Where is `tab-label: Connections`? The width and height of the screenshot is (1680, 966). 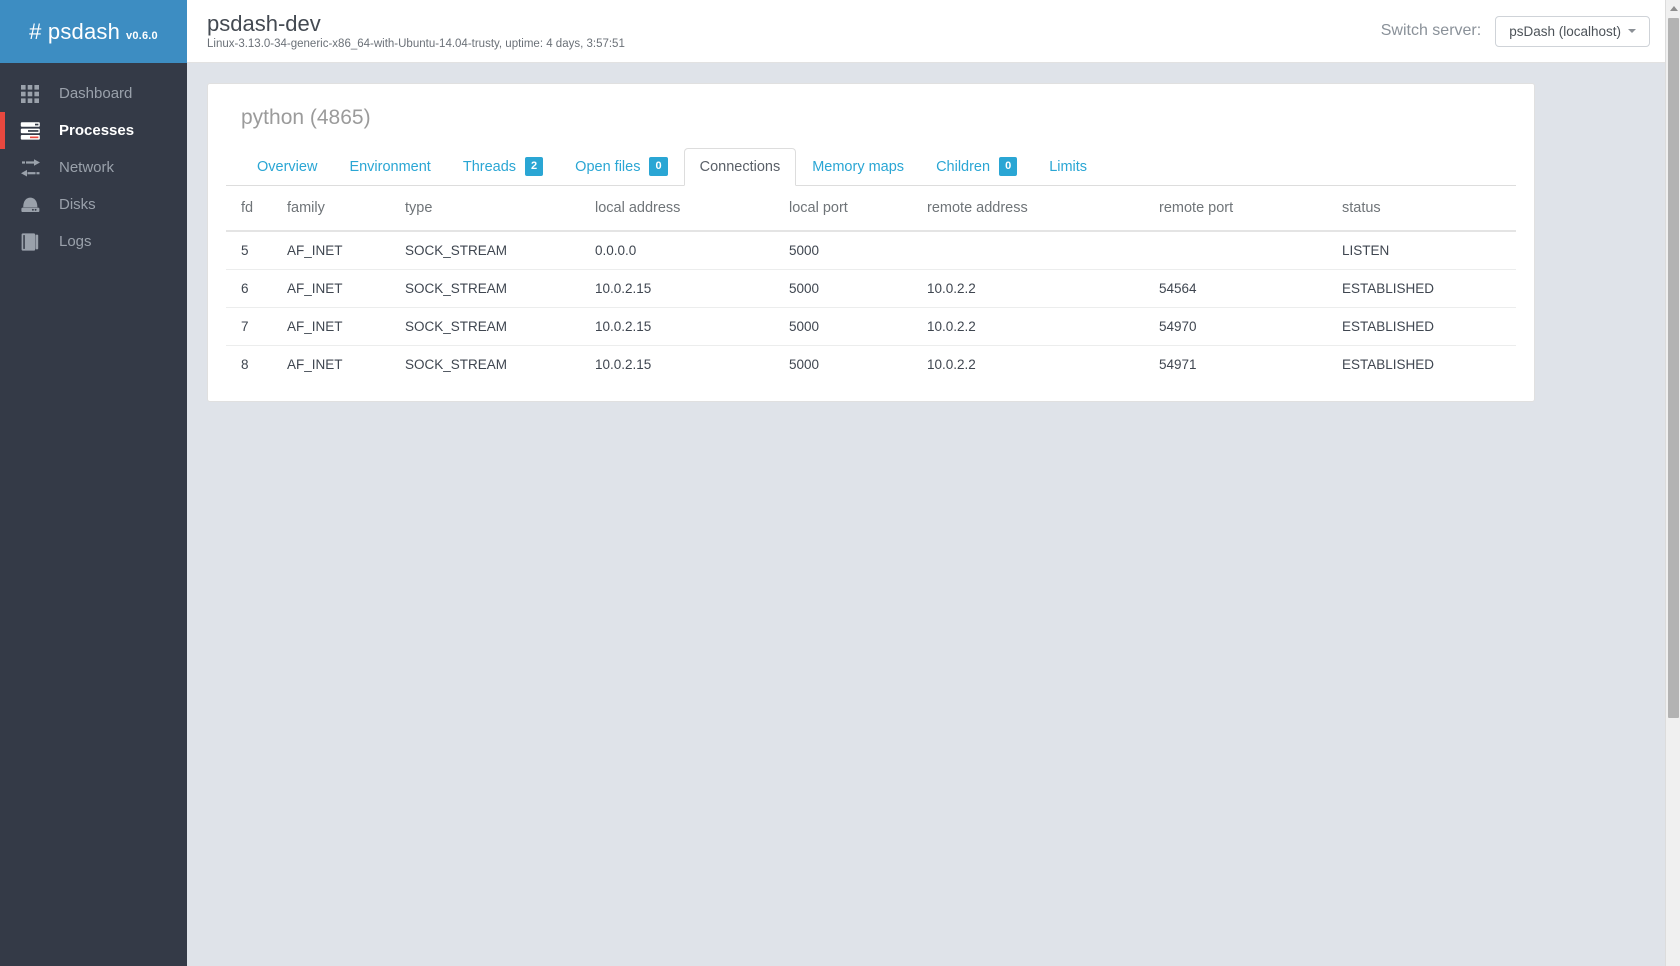
tab-label: Connections is located at coordinates (740, 167).